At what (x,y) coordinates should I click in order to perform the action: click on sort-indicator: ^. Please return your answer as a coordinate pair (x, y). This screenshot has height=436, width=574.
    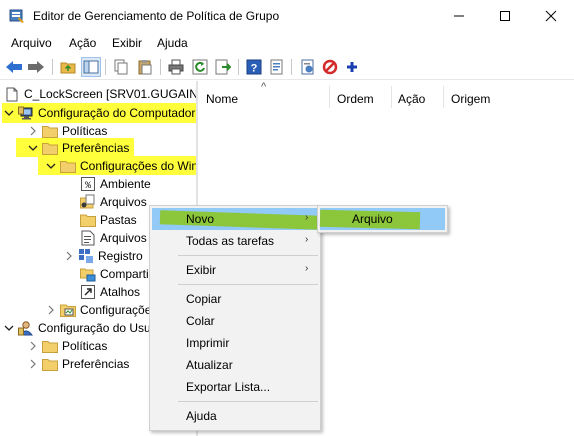
    Looking at the image, I should click on (264, 87).